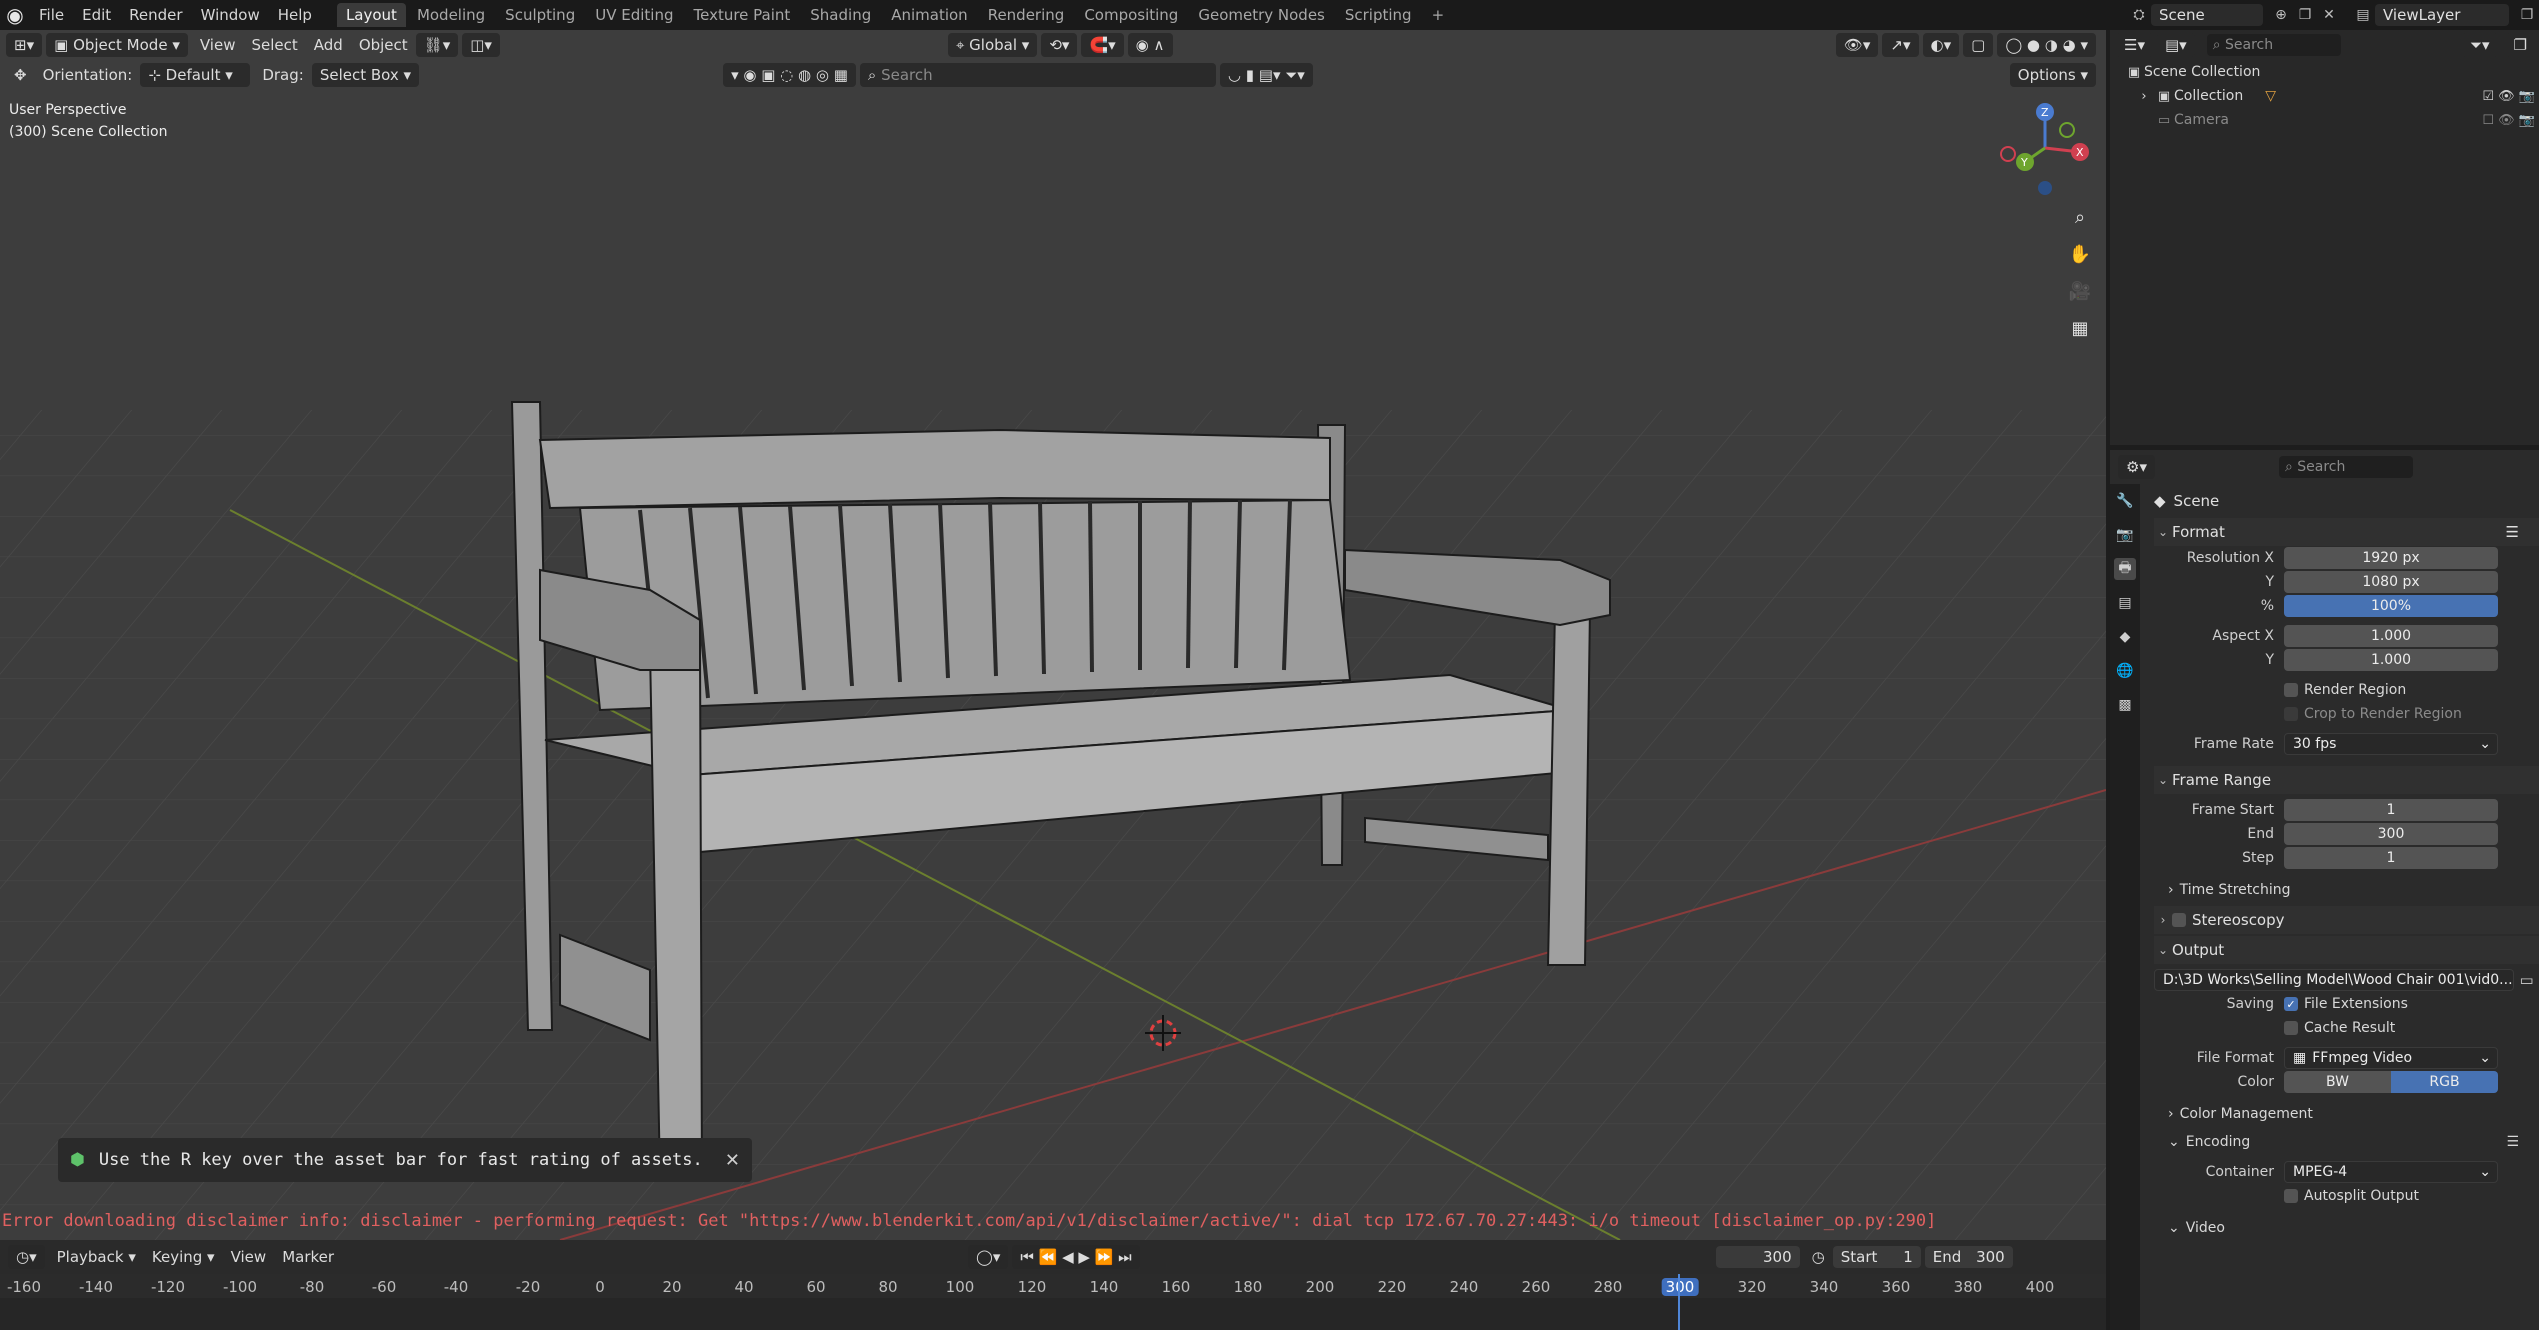  What do you see at coordinates (2391, 660) in the screenshot?
I see `aspect-y-field: 1.000` at bounding box center [2391, 660].